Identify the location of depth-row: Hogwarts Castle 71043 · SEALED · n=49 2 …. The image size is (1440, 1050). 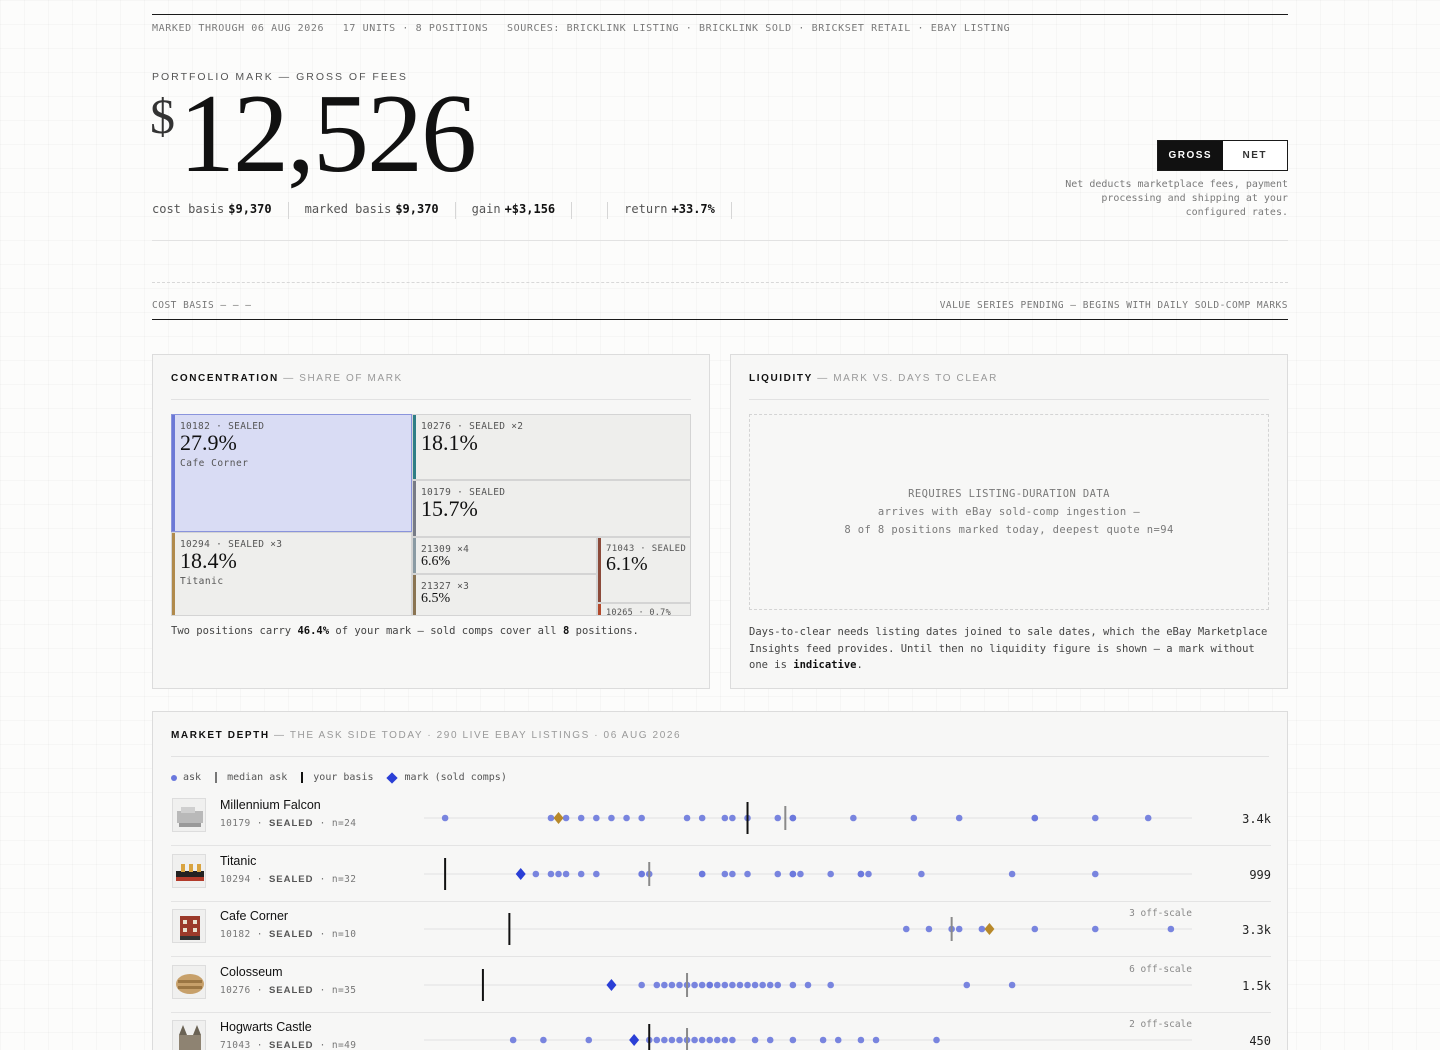
(721, 1031).